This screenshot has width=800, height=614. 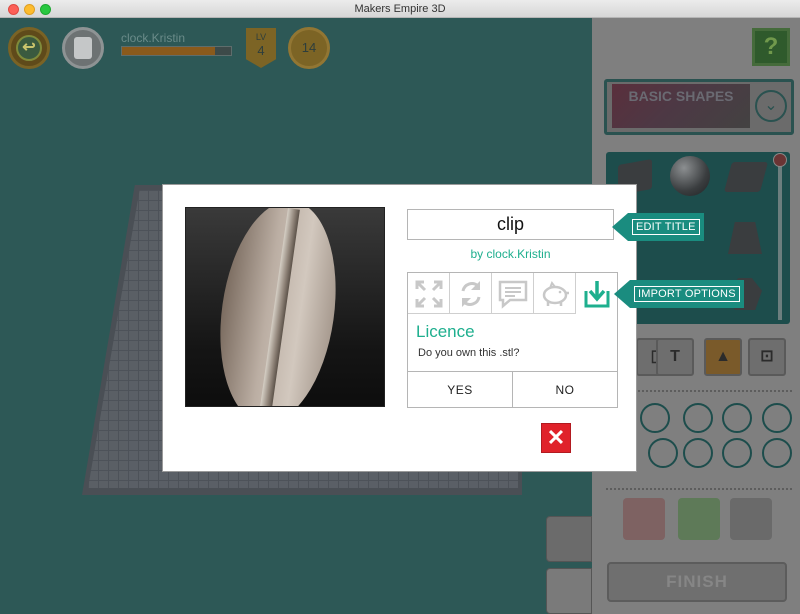 I want to click on close-dialog-button: ✕, so click(x=556, y=438).